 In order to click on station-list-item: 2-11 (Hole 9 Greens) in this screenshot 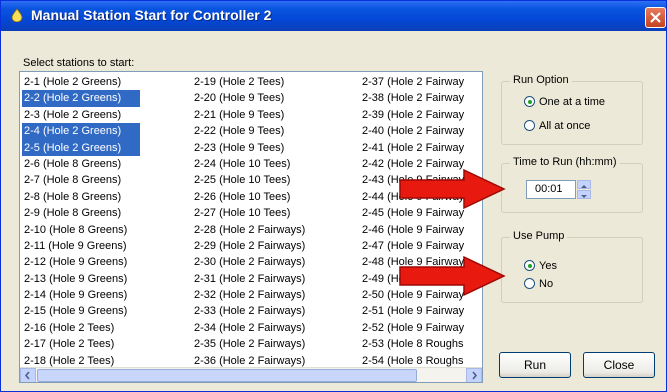, I will do `click(97, 246)`.